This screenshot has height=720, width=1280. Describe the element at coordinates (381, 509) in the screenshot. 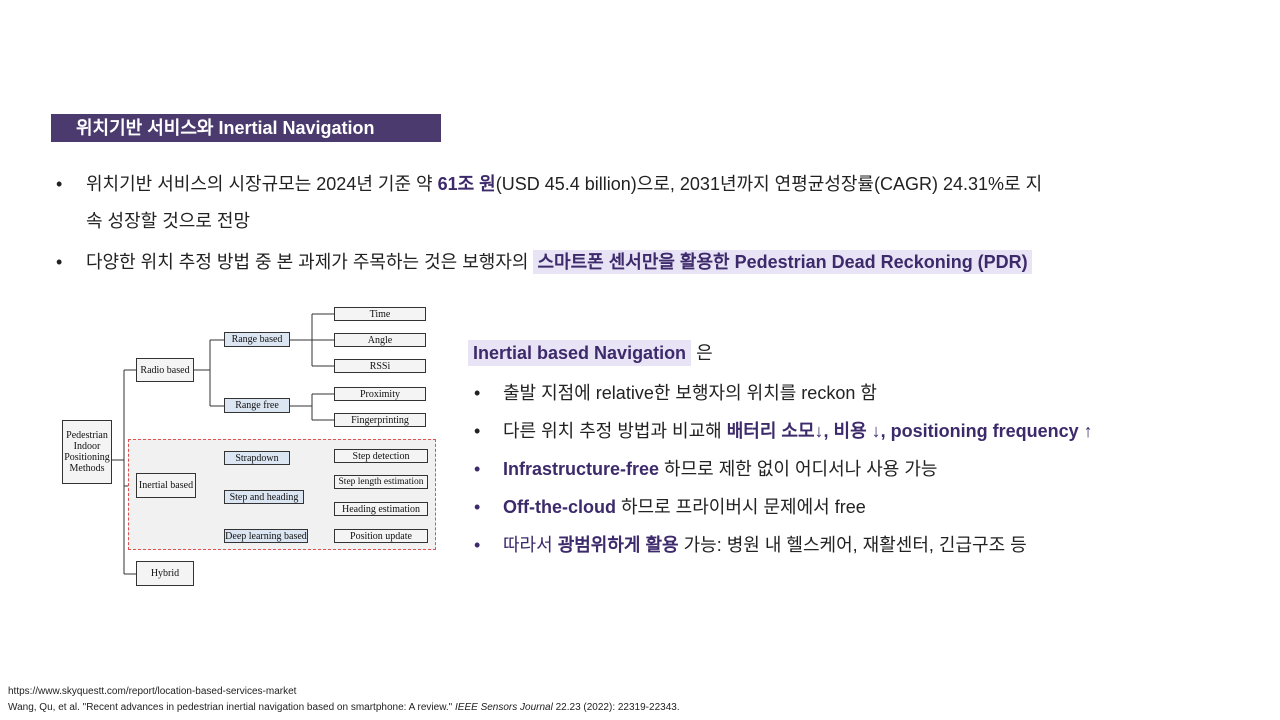

I see `node-heading-estimation: Heading estimation` at that location.